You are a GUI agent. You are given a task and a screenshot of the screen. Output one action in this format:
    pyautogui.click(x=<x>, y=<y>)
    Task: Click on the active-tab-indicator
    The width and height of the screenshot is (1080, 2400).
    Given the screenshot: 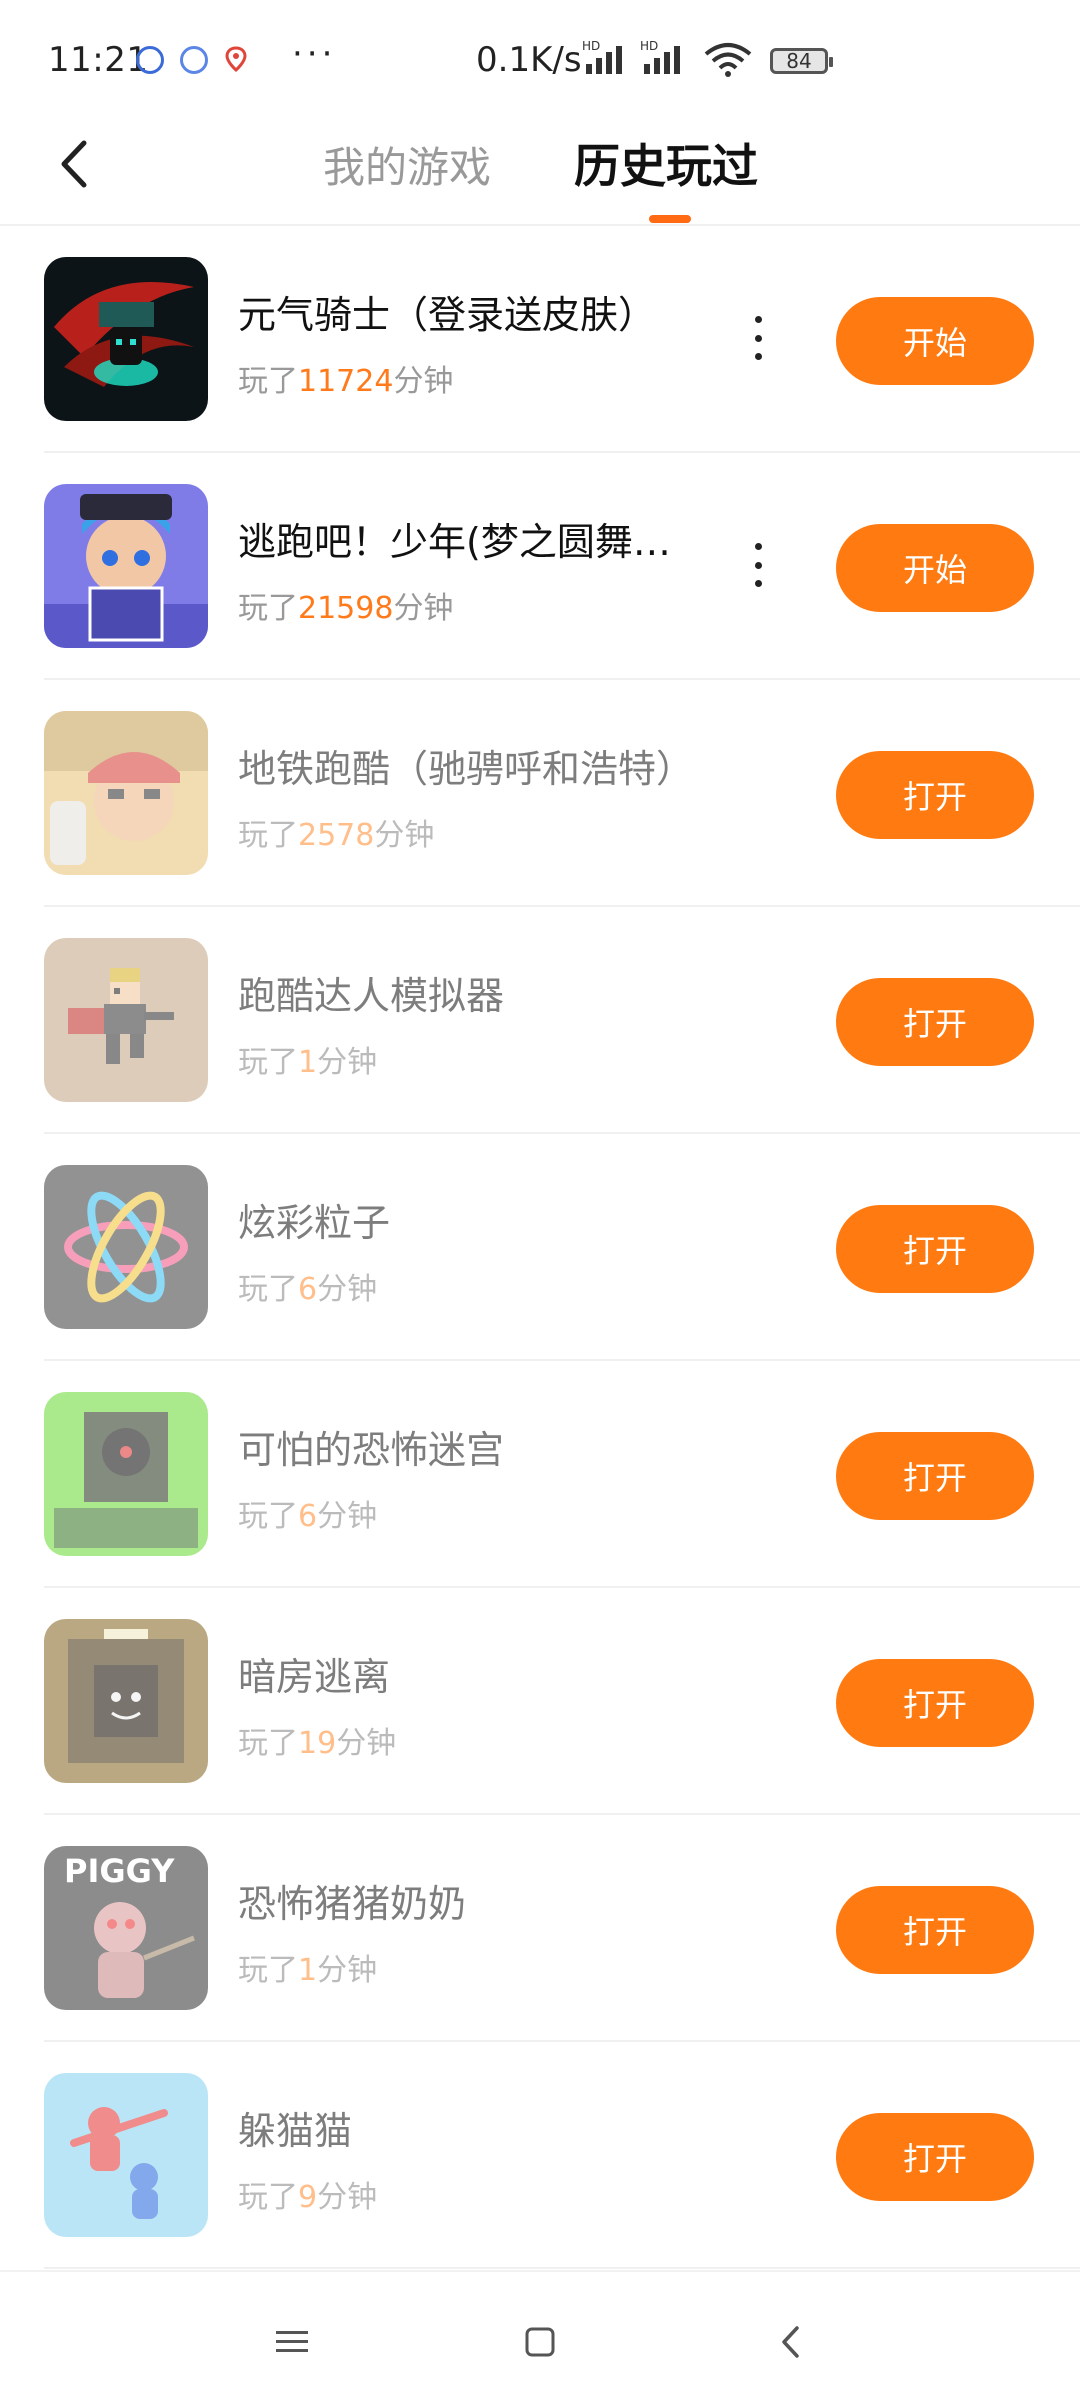 What is the action you would take?
    pyautogui.click(x=670, y=219)
    